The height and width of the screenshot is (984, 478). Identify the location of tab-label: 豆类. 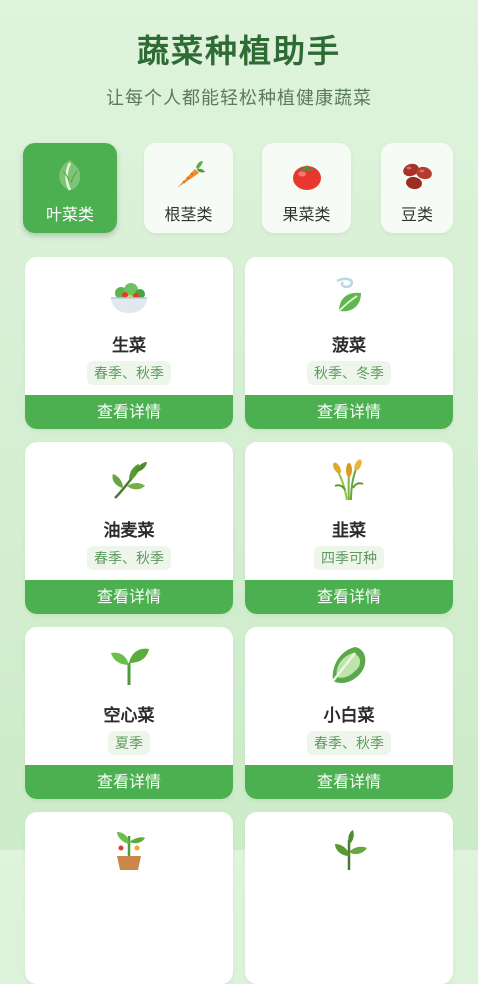
(416, 214).